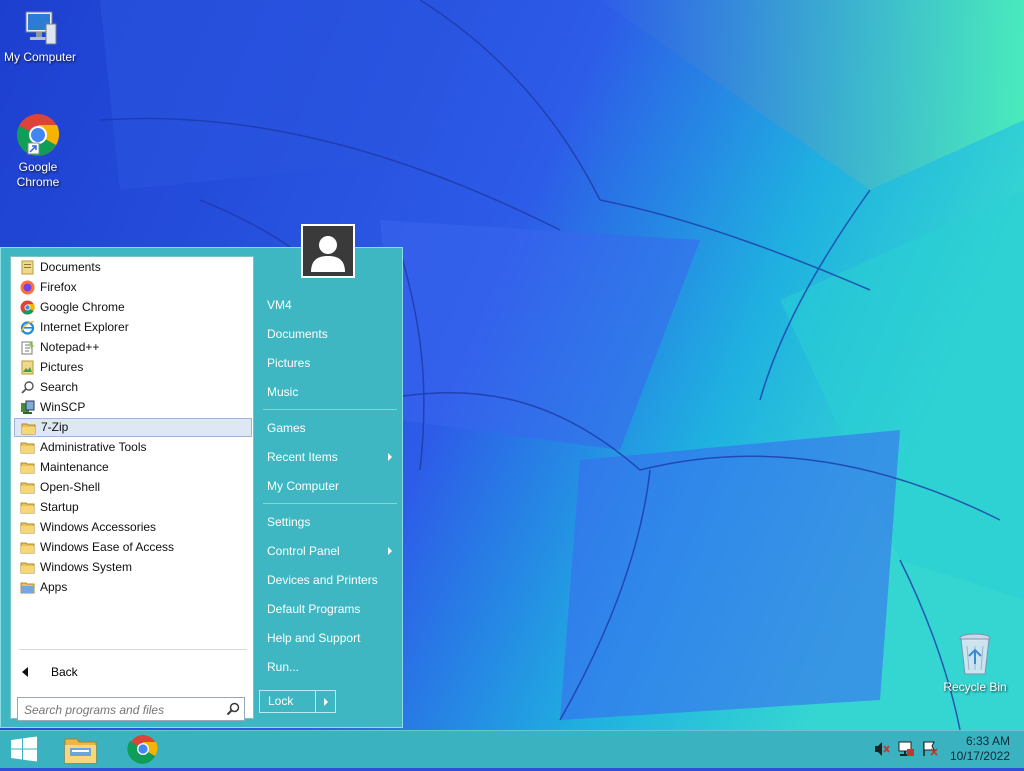 The width and height of the screenshot is (1024, 771). I want to click on chevron-right-icon, so click(326, 702).